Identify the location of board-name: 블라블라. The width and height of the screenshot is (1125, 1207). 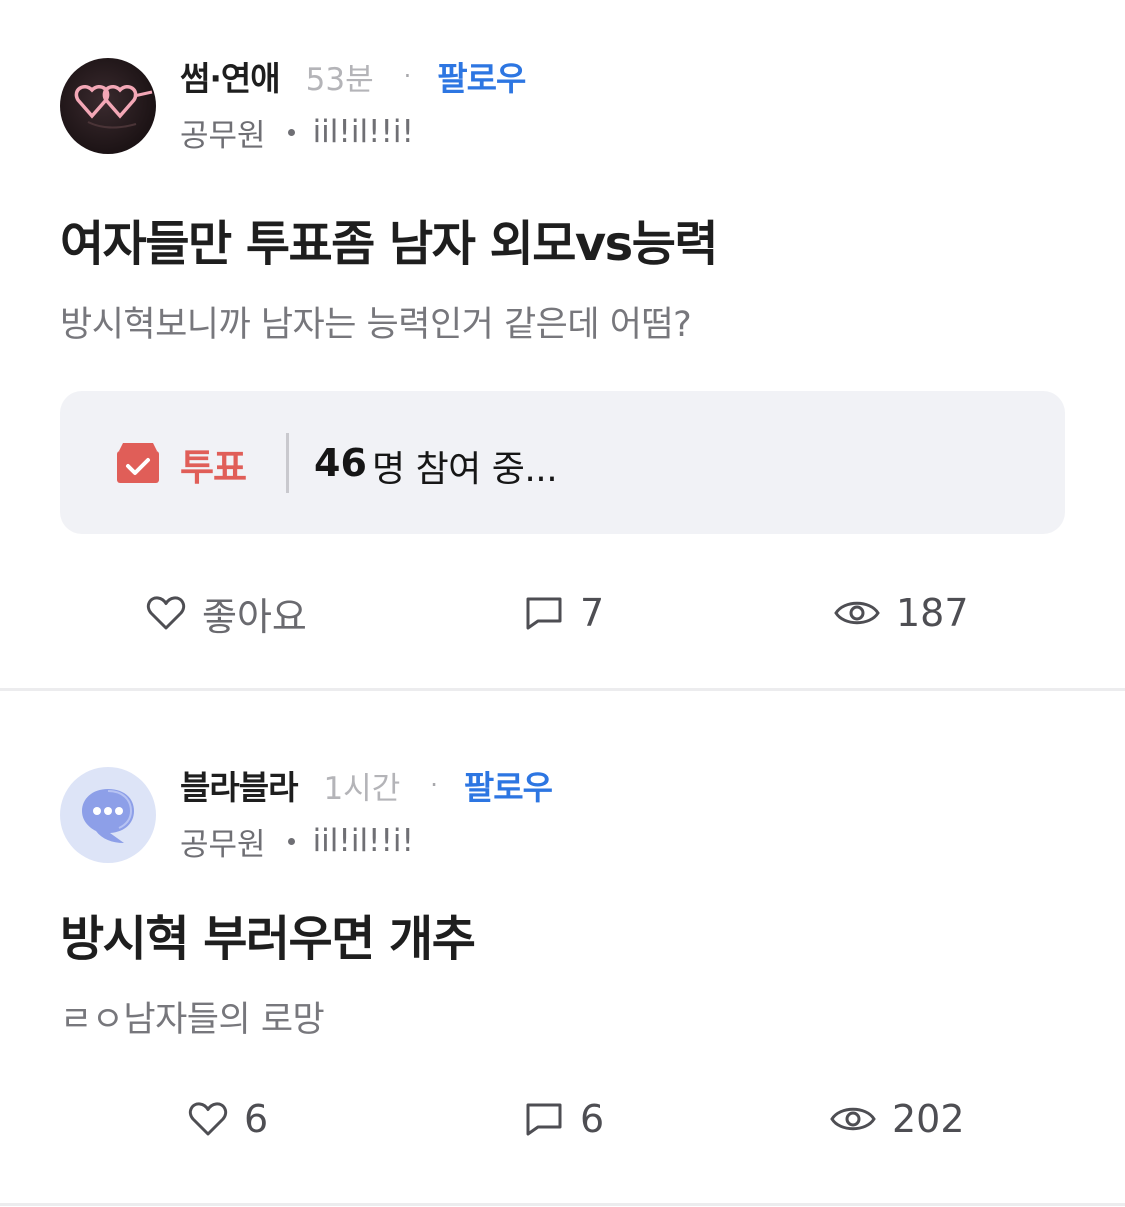
(239, 785).